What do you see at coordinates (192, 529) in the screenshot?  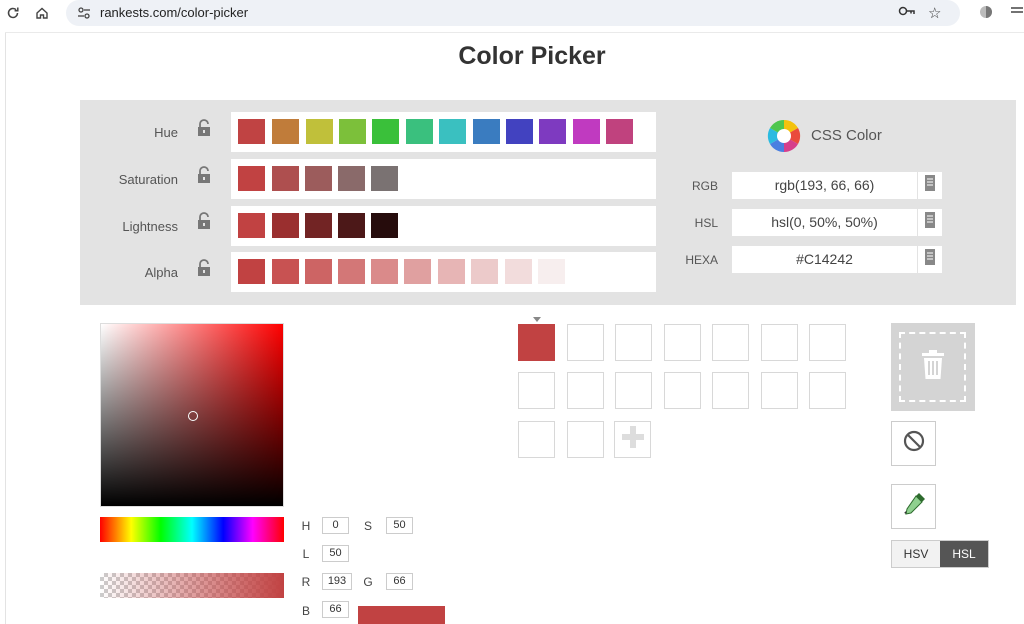 I see `hue-slider` at bounding box center [192, 529].